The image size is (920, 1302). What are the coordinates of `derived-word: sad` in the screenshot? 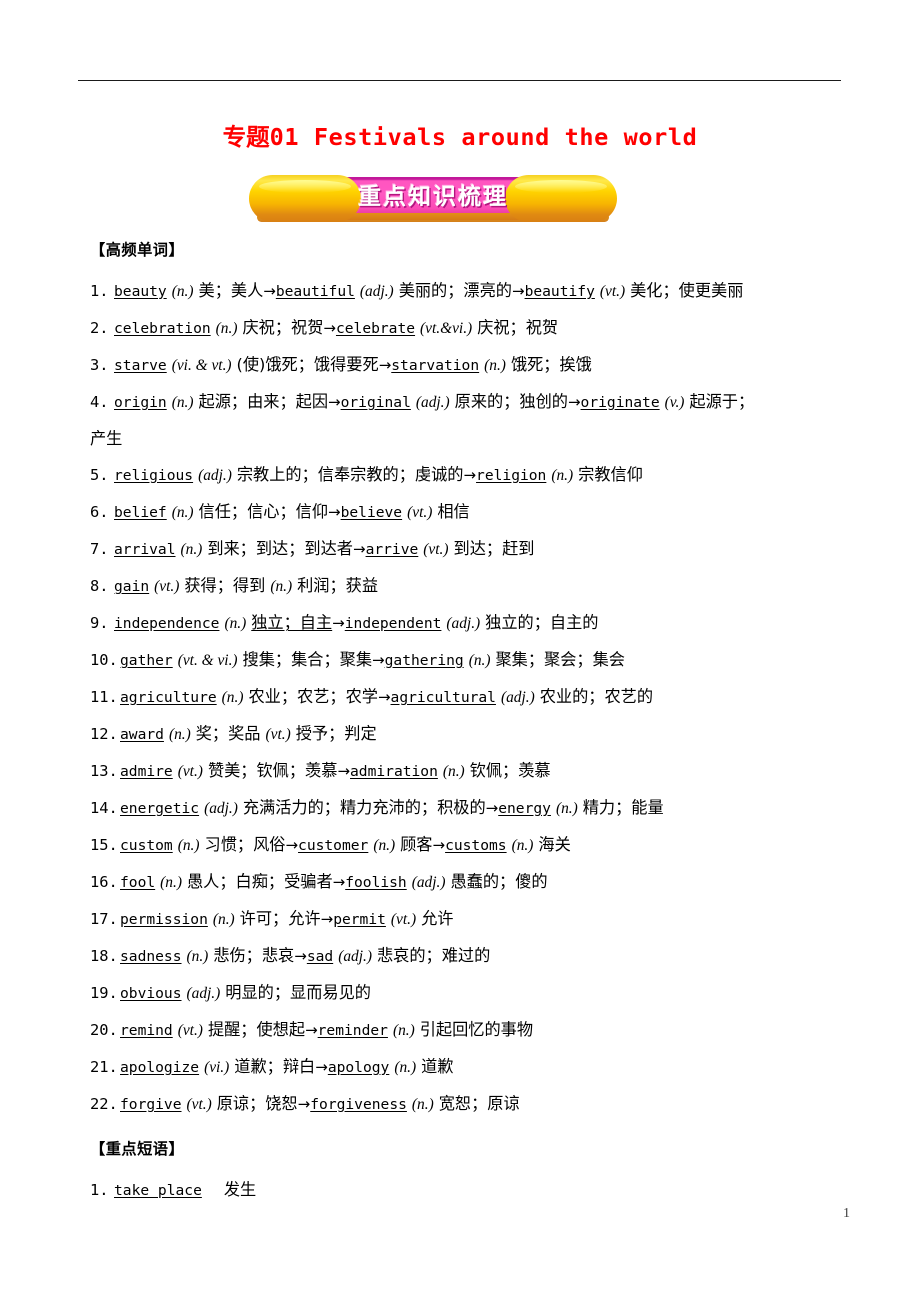 It's located at (320, 956).